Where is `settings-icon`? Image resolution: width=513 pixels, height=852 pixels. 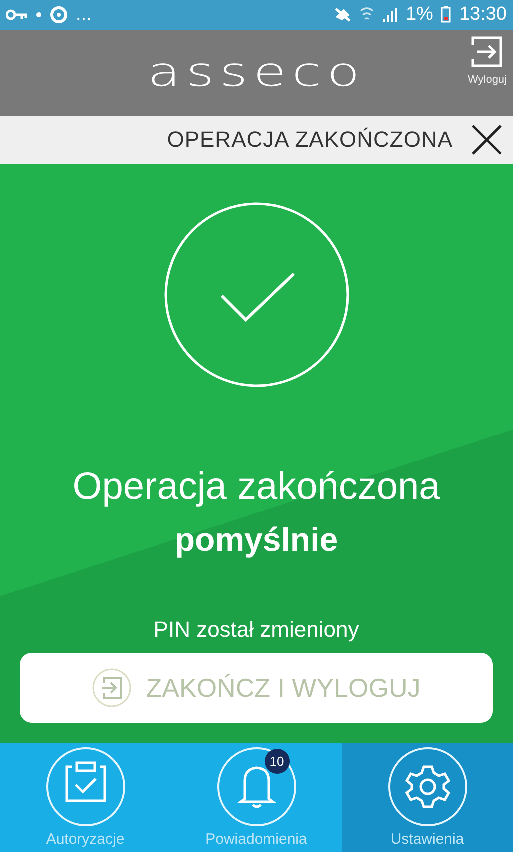
settings-icon is located at coordinates (428, 787).